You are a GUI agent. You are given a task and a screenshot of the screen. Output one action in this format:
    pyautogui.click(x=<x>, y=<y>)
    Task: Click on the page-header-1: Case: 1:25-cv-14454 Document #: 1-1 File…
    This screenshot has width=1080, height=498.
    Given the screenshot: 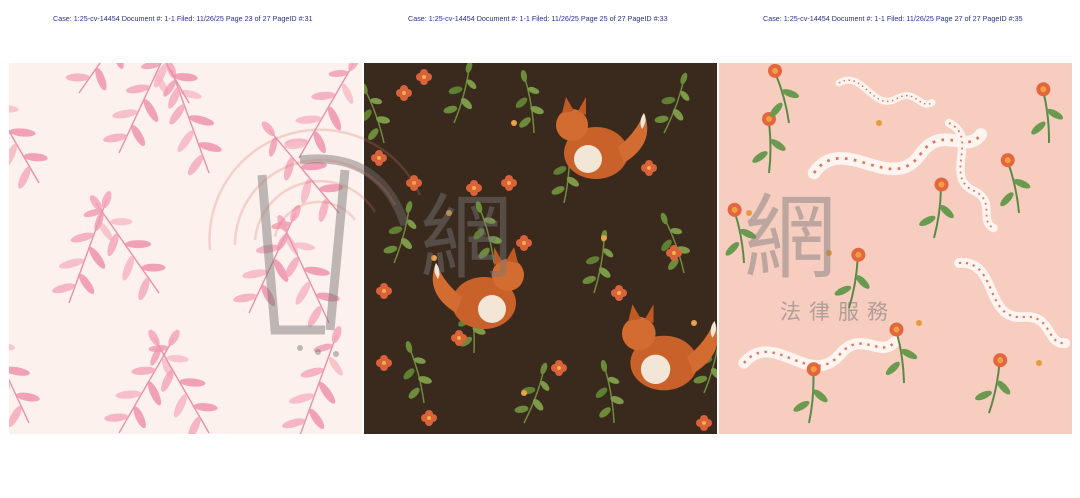 What is the action you would take?
    pyautogui.click(x=183, y=18)
    